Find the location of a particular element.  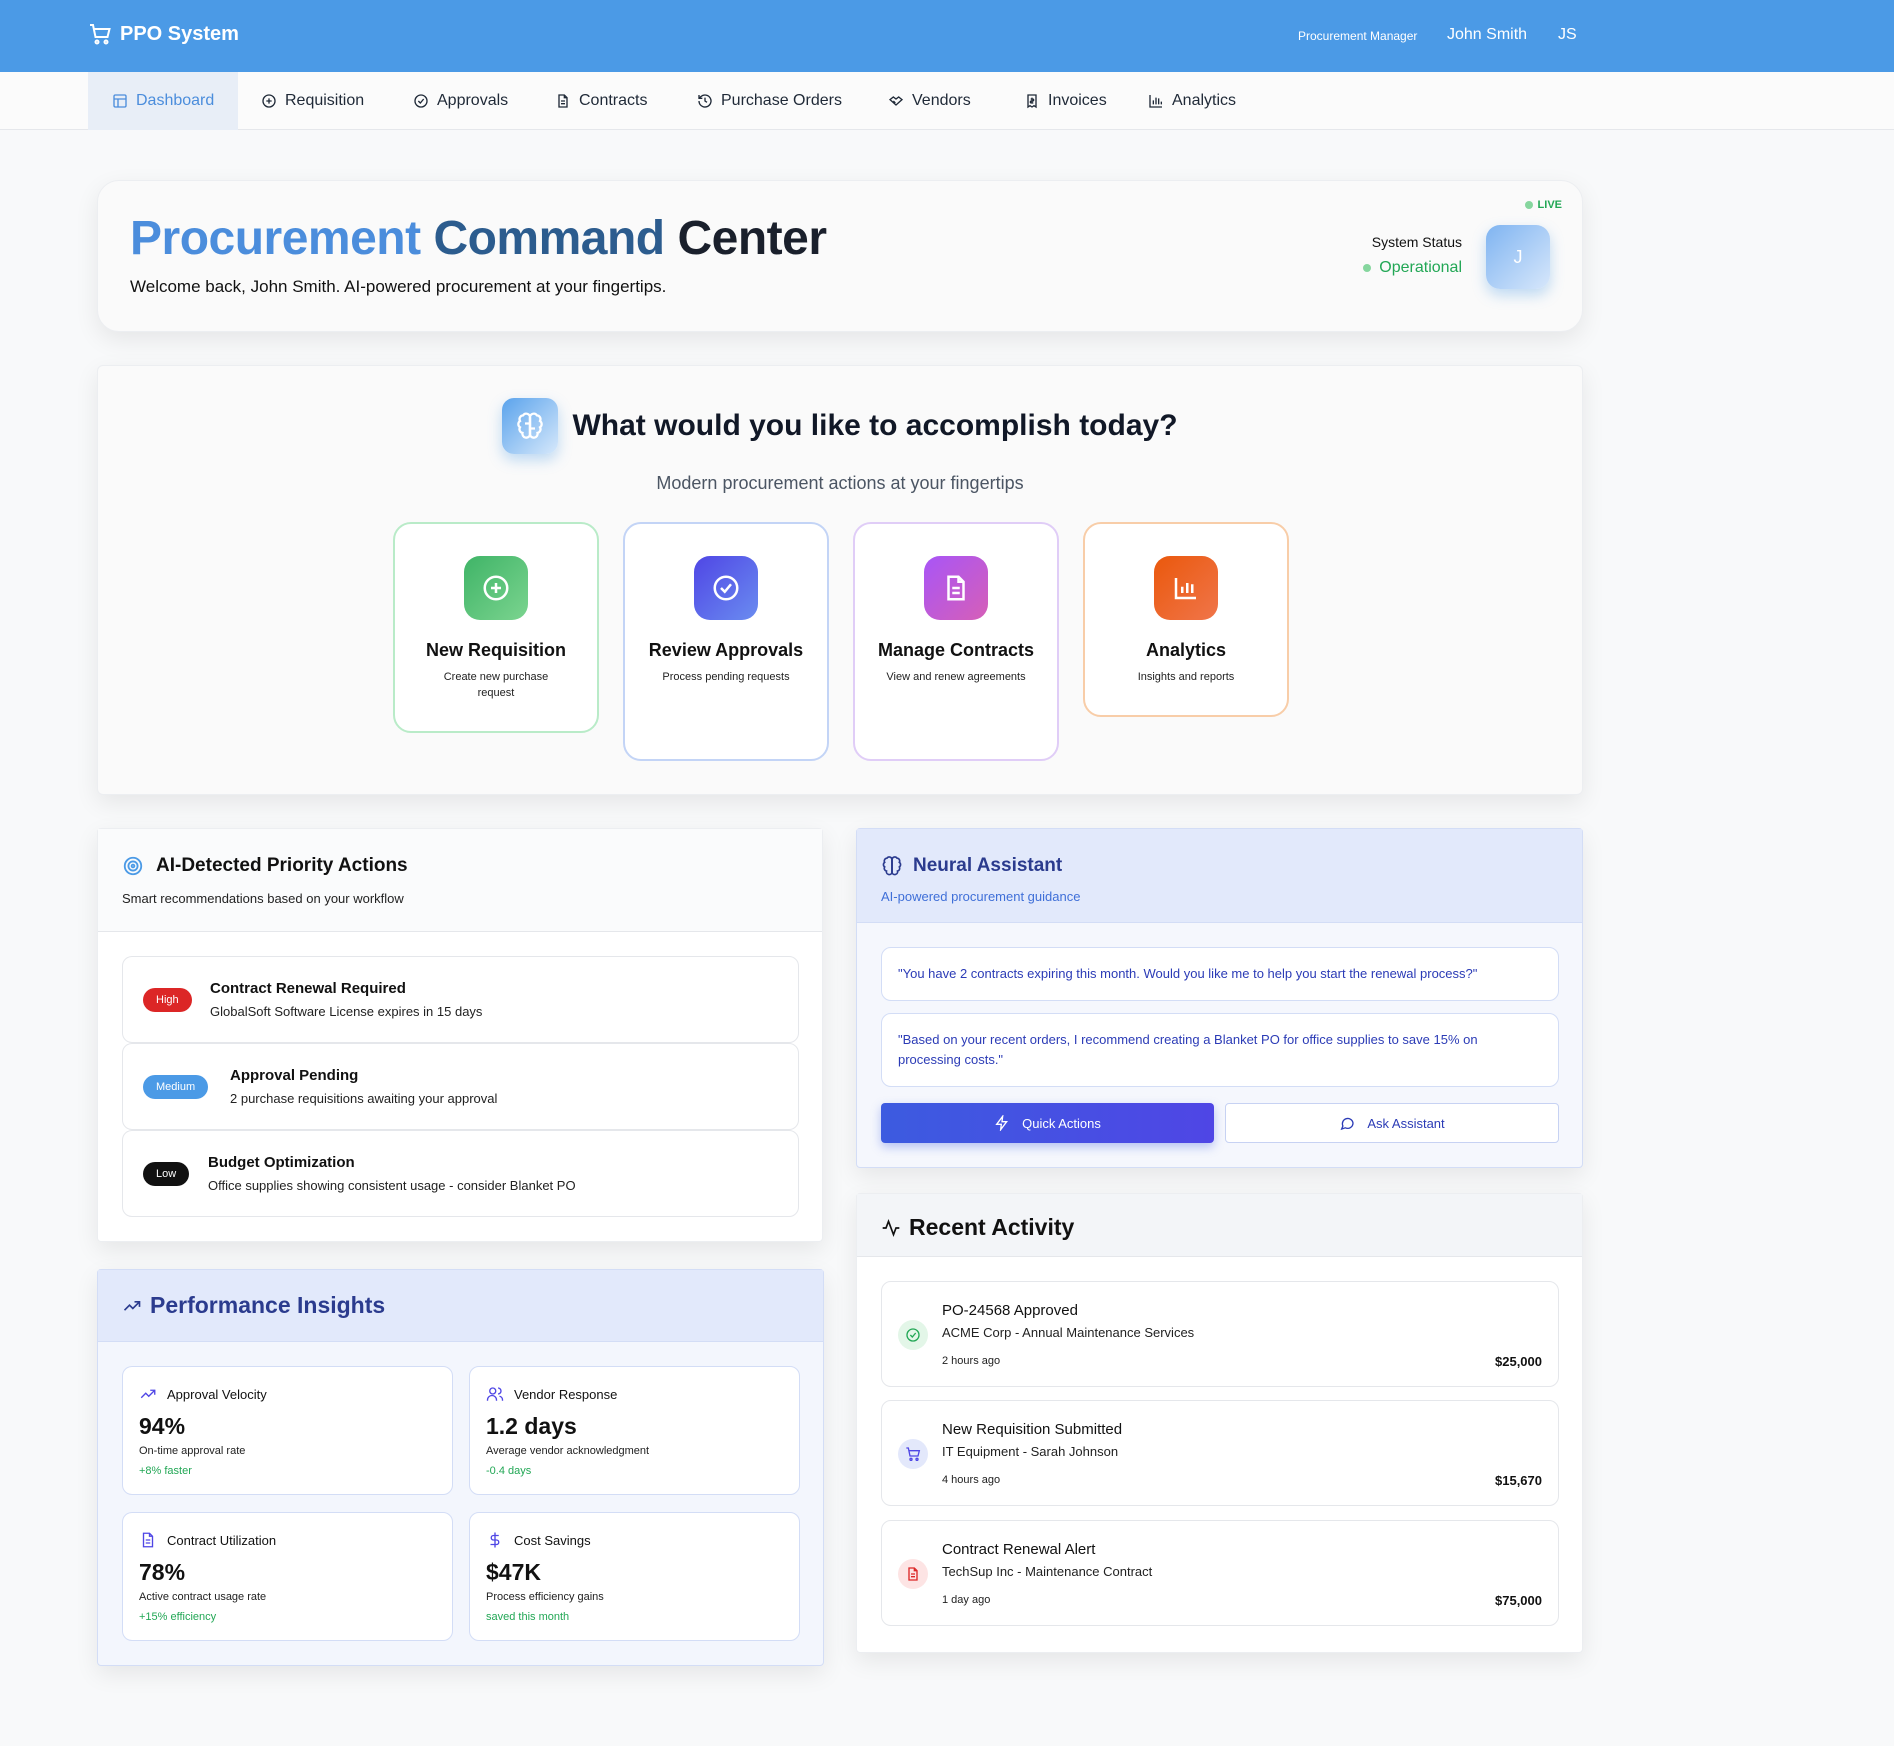

nav-purchase-orders: Purchase Orders is located at coordinates (769, 101).